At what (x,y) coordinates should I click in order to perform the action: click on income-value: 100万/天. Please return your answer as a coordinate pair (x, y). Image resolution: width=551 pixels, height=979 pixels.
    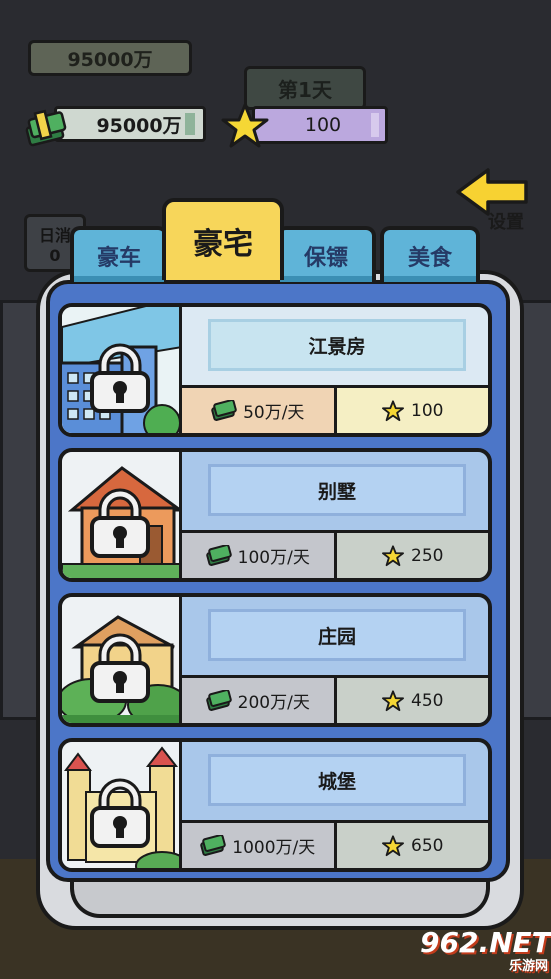
    Looking at the image, I should click on (273, 558).